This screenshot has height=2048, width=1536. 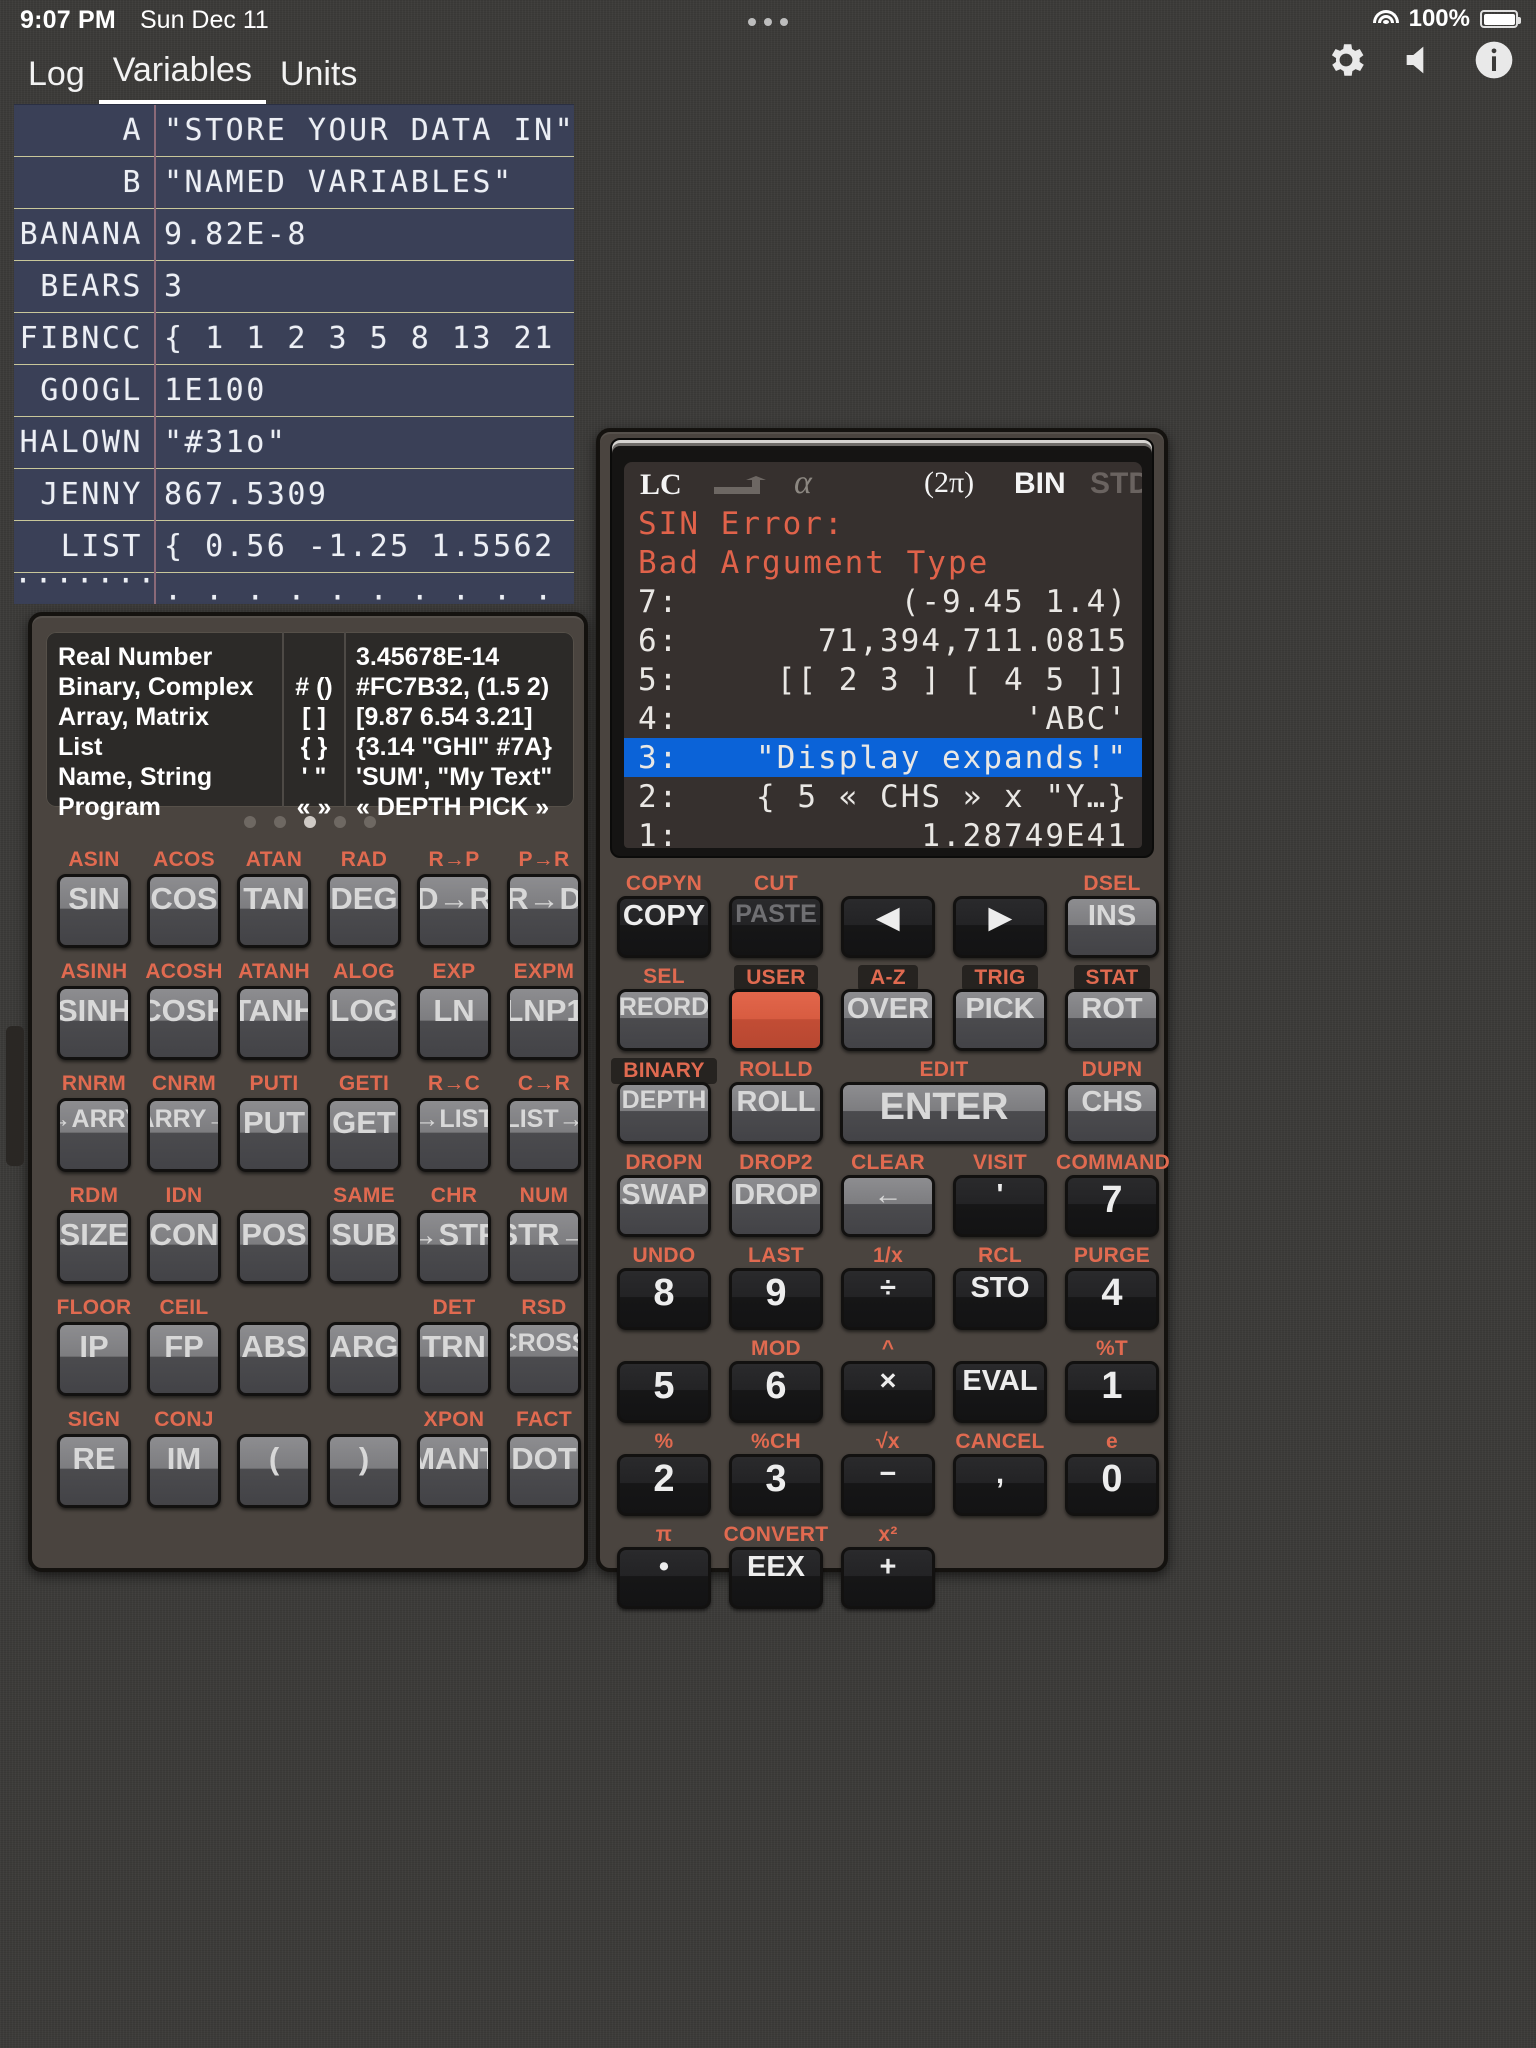 What do you see at coordinates (454, 1247) in the screenshot?
I see `key--str: →STR` at bounding box center [454, 1247].